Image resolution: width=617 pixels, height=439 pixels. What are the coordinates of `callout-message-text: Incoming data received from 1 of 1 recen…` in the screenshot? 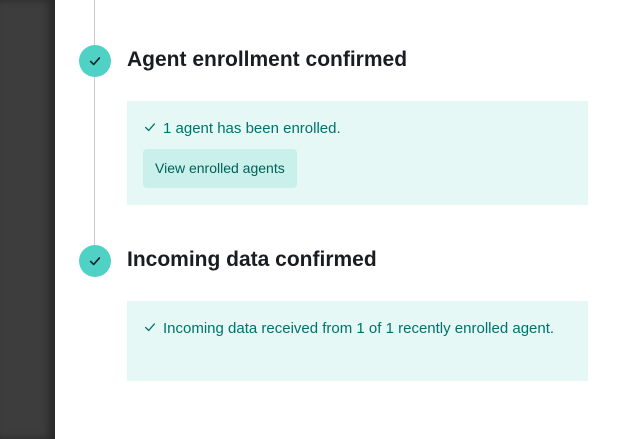 It's located at (359, 328).